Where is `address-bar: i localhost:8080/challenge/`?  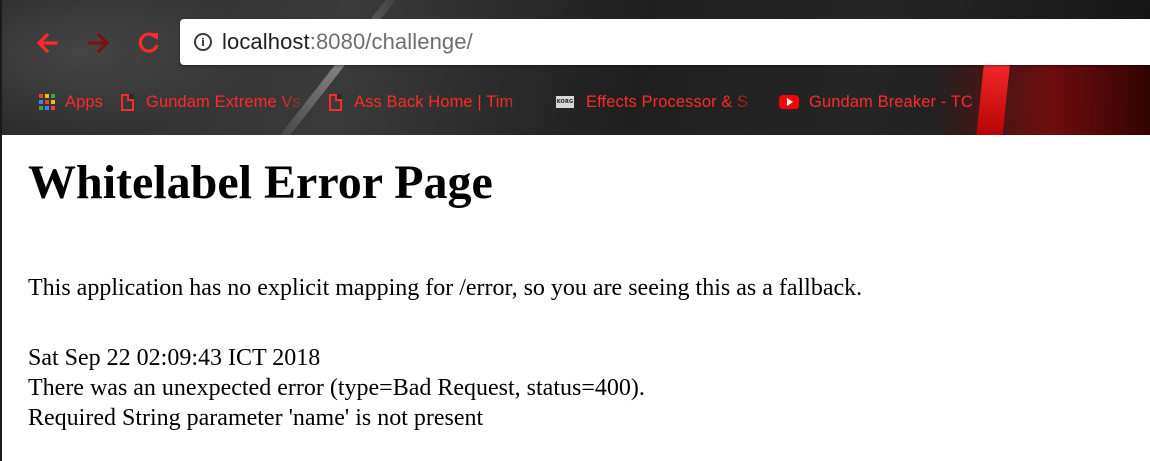
address-bar: i localhost:8080/challenge/ is located at coordinates (665, 42).